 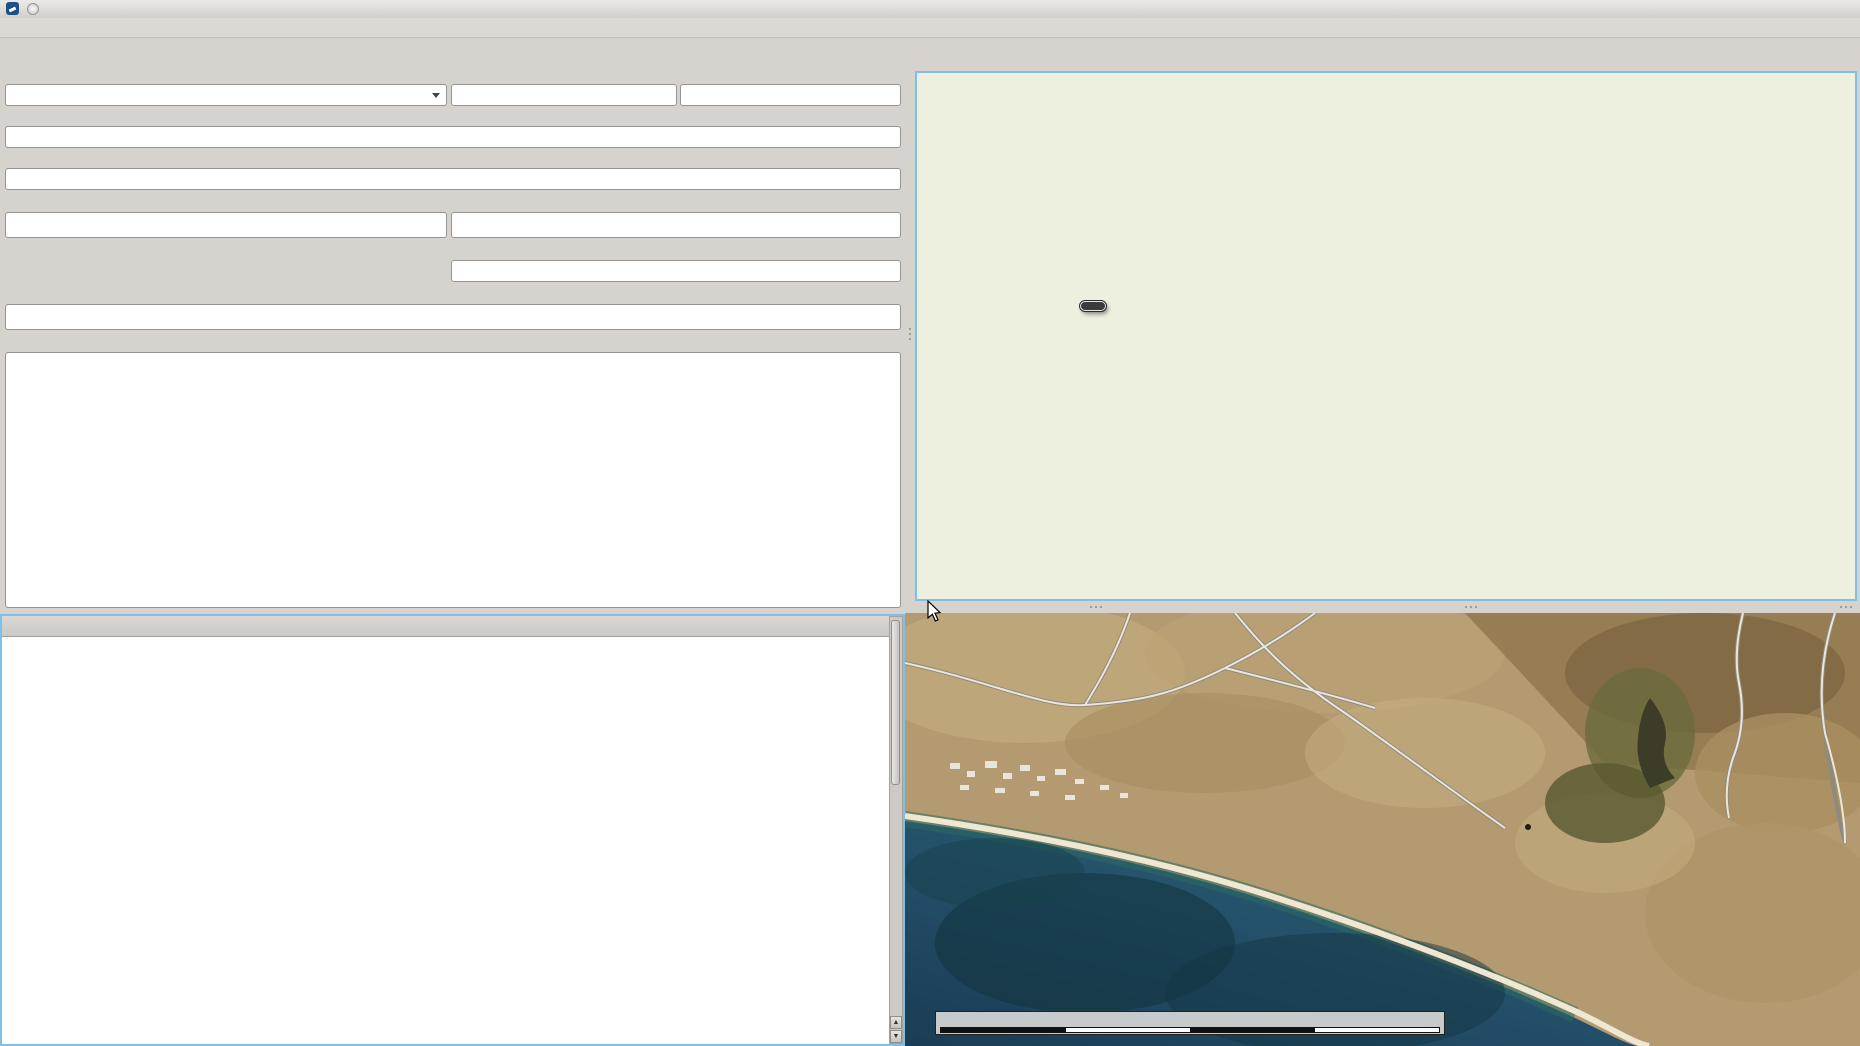 I want to click on tags-input, so click(x=453, y=317).